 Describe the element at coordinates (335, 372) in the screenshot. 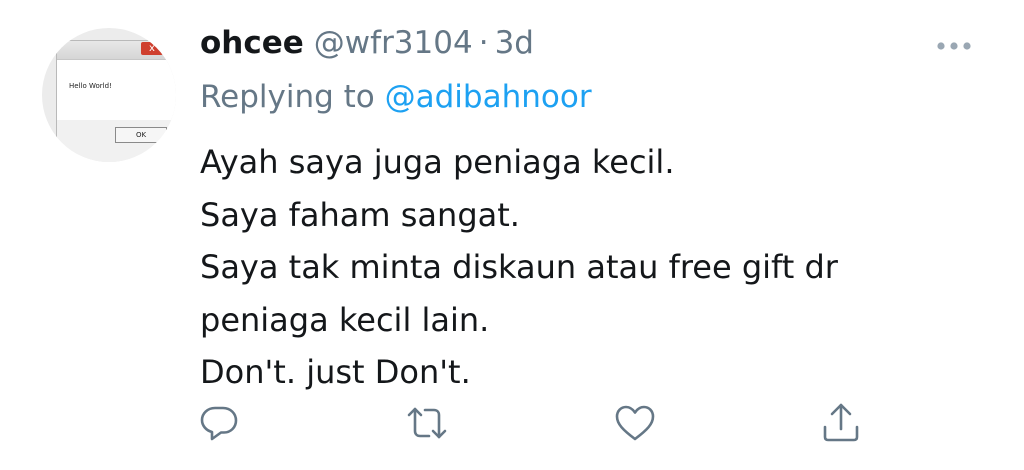

I see `tweet-text-line: Don't. just Don't.` at that location.